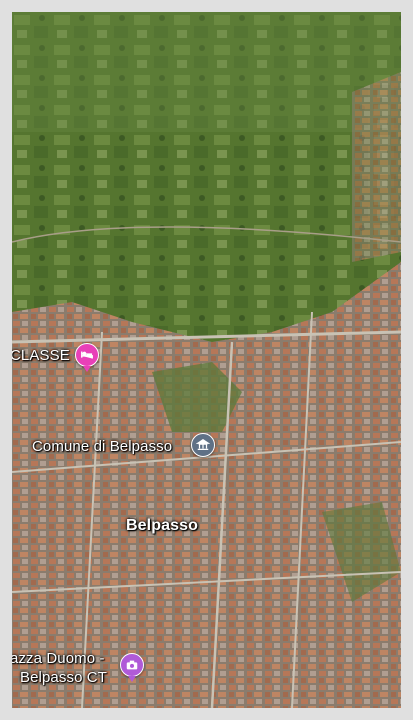 This screenshot has height=720, width=413. Describe the element at coordinates (63, 677) in the screenshot. I see `place-label-piazza-duomo-line2: Belpasso CT` at that location.